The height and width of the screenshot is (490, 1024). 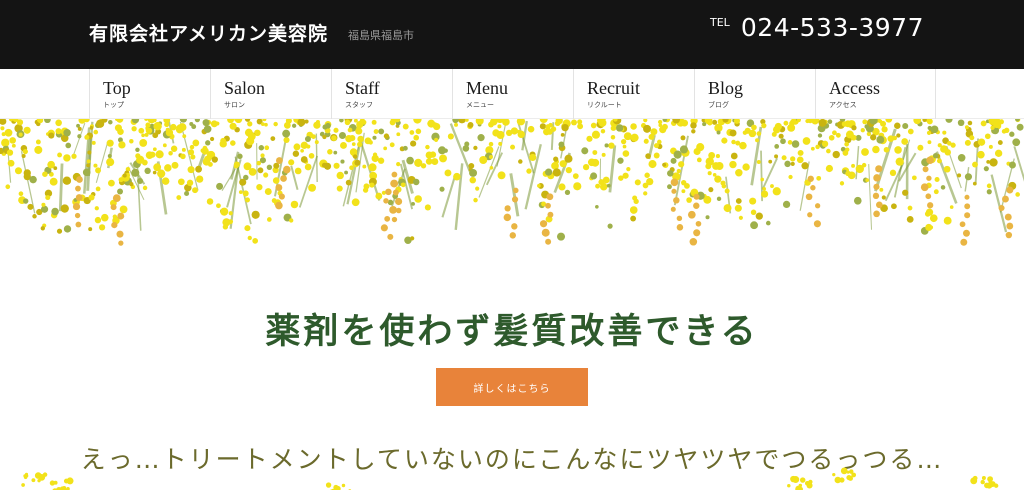 I want to click on nav-item-salon: Salon サロン, so click(x=270, y=94).